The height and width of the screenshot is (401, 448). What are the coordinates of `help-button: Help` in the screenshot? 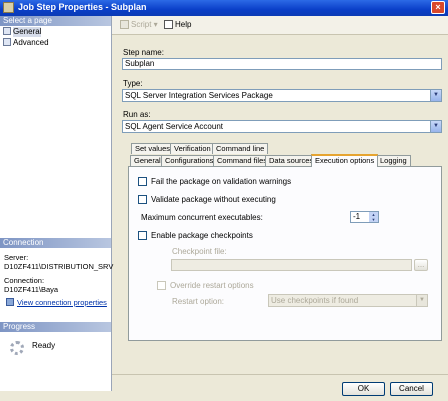 It's located at (177, 24).